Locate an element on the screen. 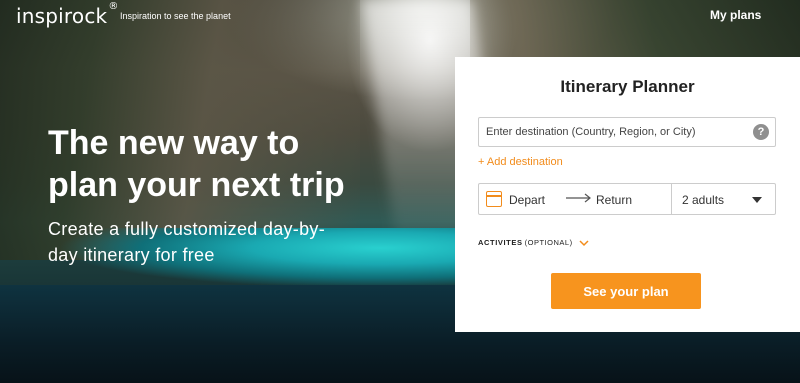 Image resolution: width=800 pixels, height=383 pixels. travelers-select: 2 adults is located at coordinates (723, 199).